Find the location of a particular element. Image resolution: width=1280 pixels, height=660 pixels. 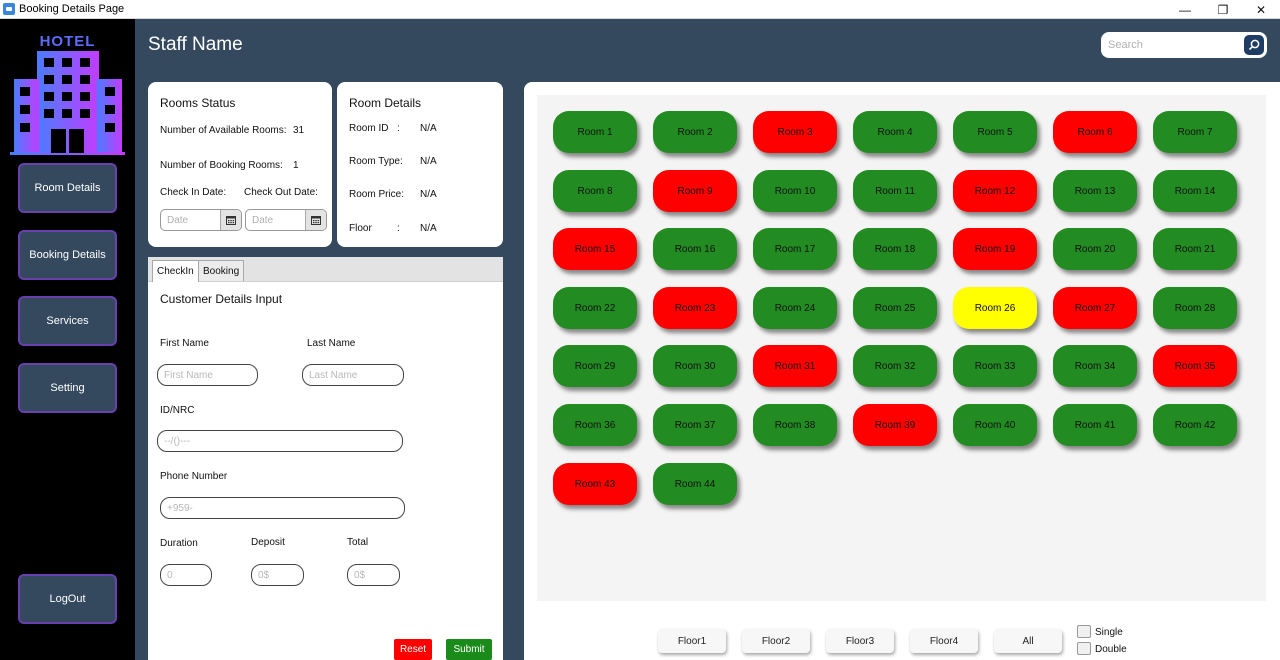

checkin-date-placeholder: Date is located at coordinates (178, 220).